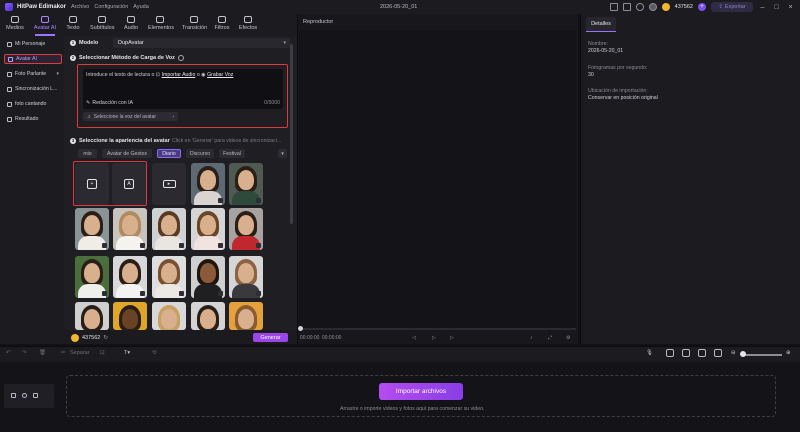  What do you see at coordinates (141, 7) in the screenshot?
I see `menu-ayuda: Ayuda` at bounding box center [141, 7].